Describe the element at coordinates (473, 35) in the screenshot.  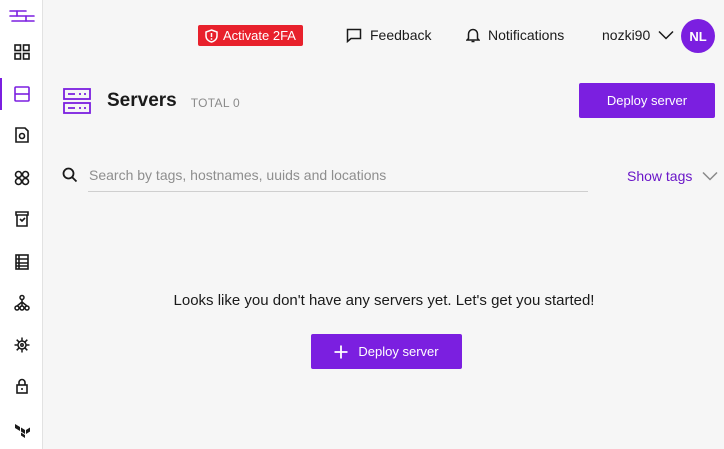
I see `bell-icon` at that location.